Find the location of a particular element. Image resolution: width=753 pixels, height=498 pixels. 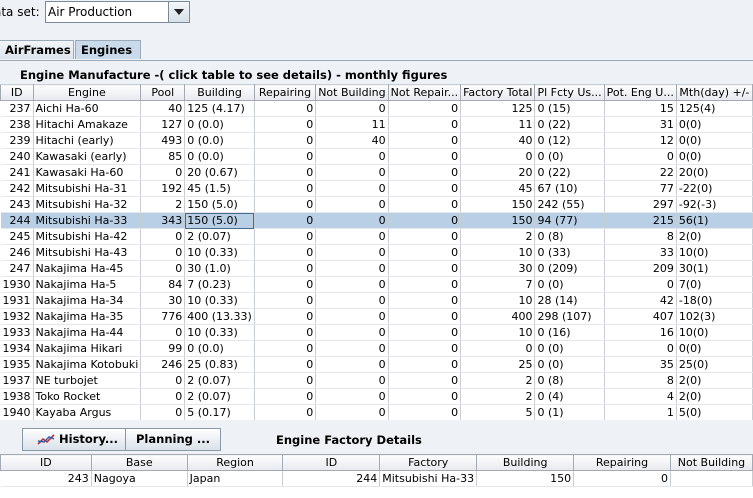

table-cell: 0 (0.0) is located at coordinates (219, 124).